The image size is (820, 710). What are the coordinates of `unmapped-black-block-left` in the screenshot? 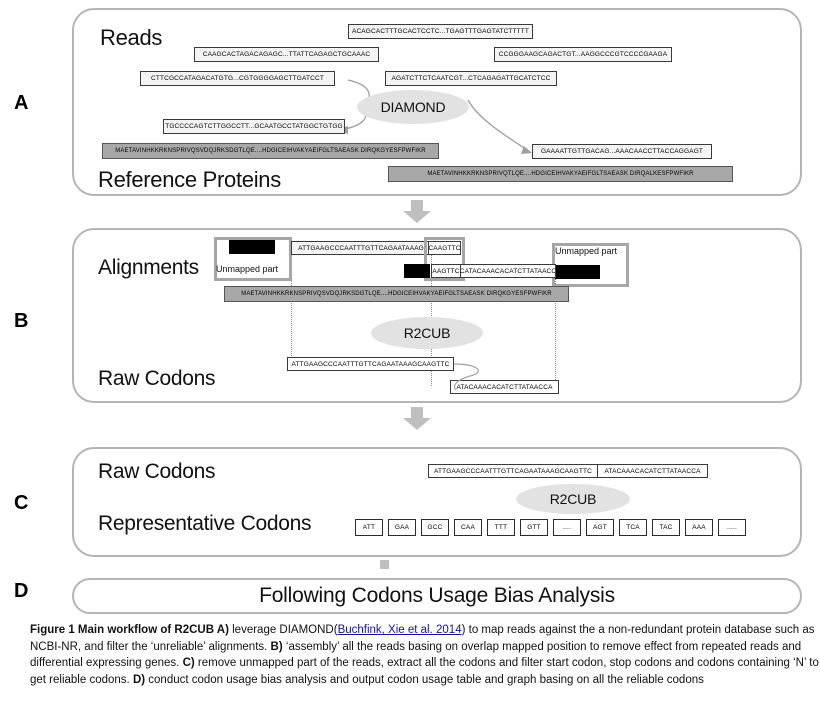 It's located at (252, 247).